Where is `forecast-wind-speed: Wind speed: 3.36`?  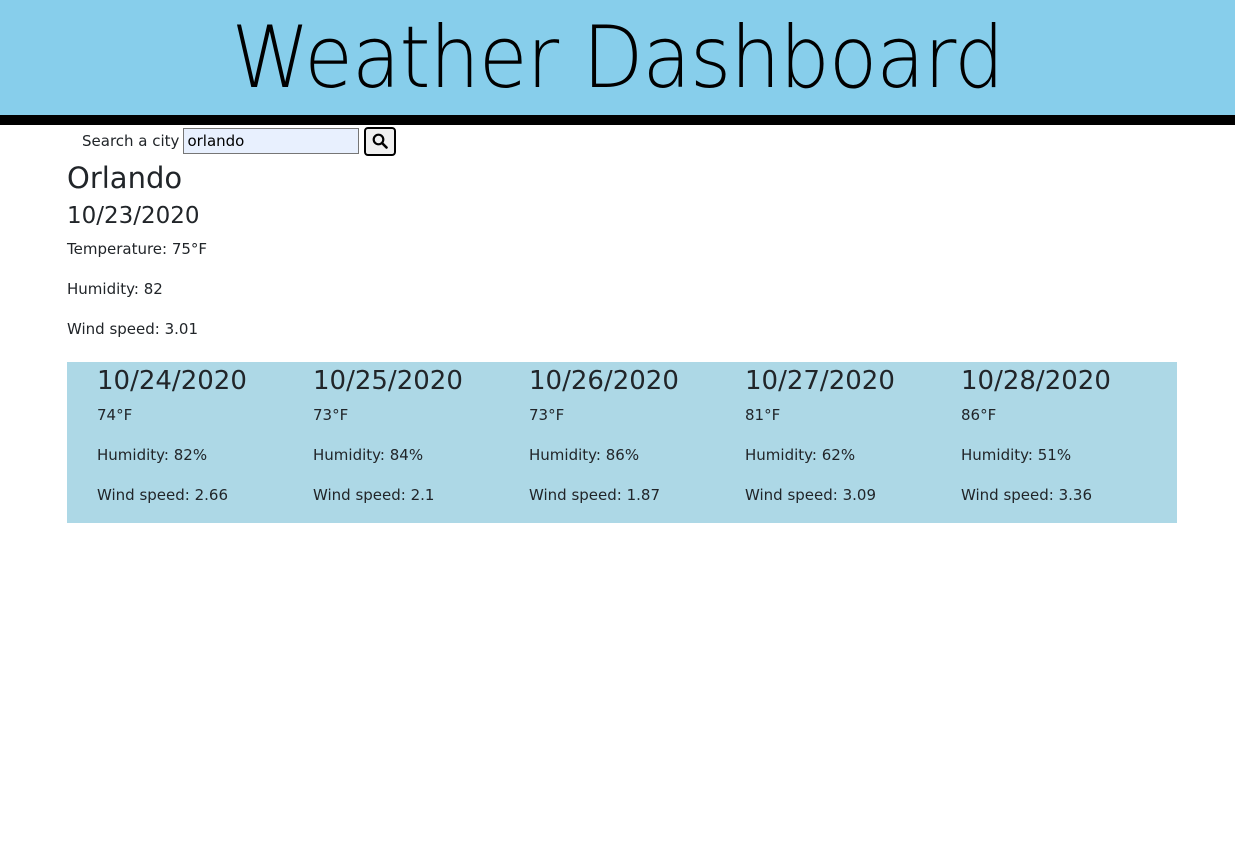 forecast-wind-speed: Wind speed: 3.36 is located at coordinates (1027, 495).